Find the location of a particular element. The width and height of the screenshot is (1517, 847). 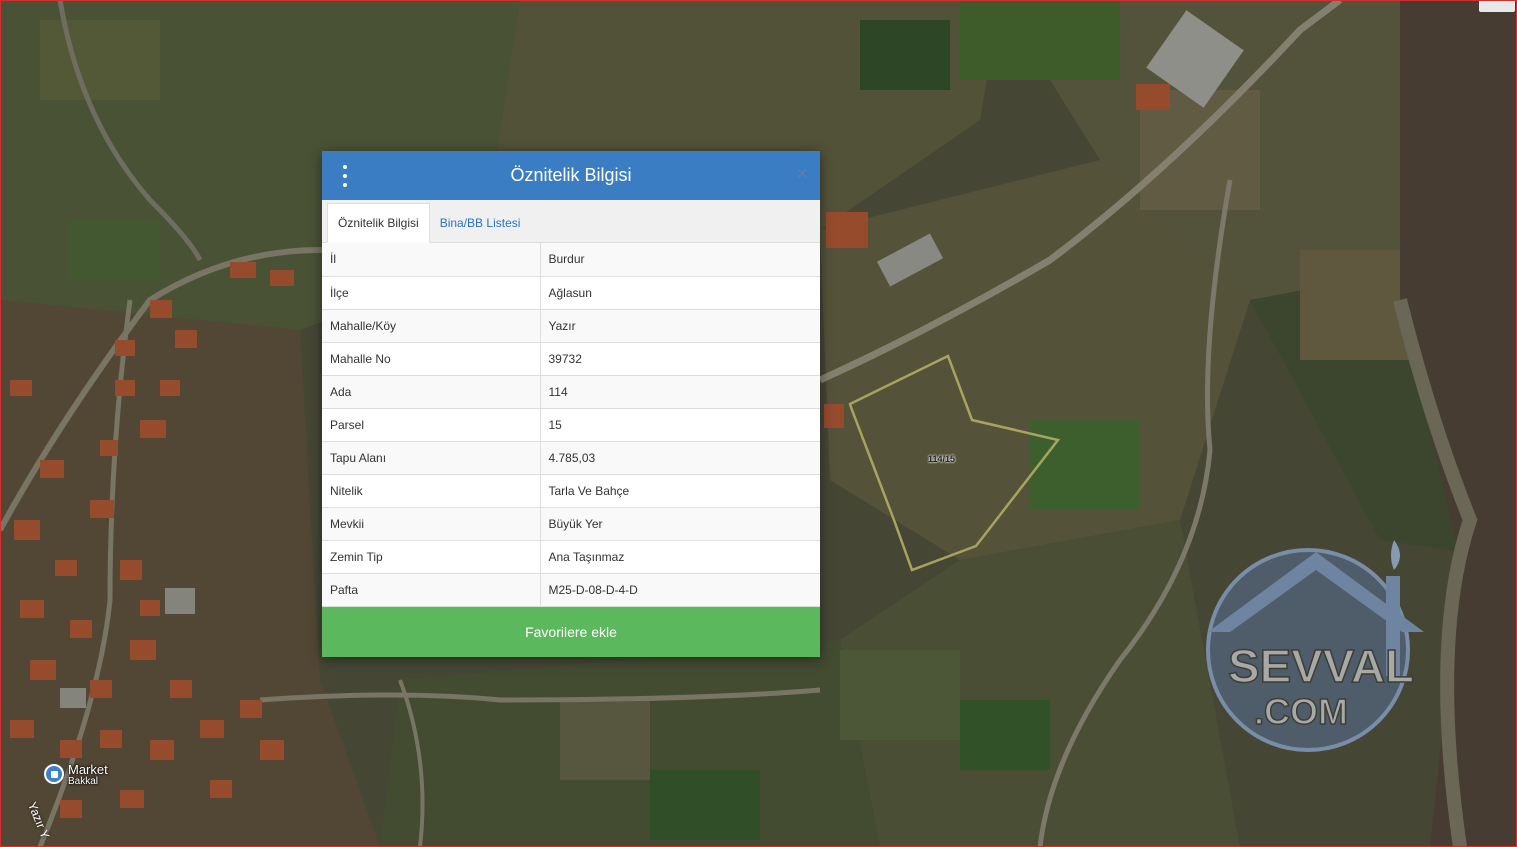

close-icon: × is located at coordinates (802, 174).